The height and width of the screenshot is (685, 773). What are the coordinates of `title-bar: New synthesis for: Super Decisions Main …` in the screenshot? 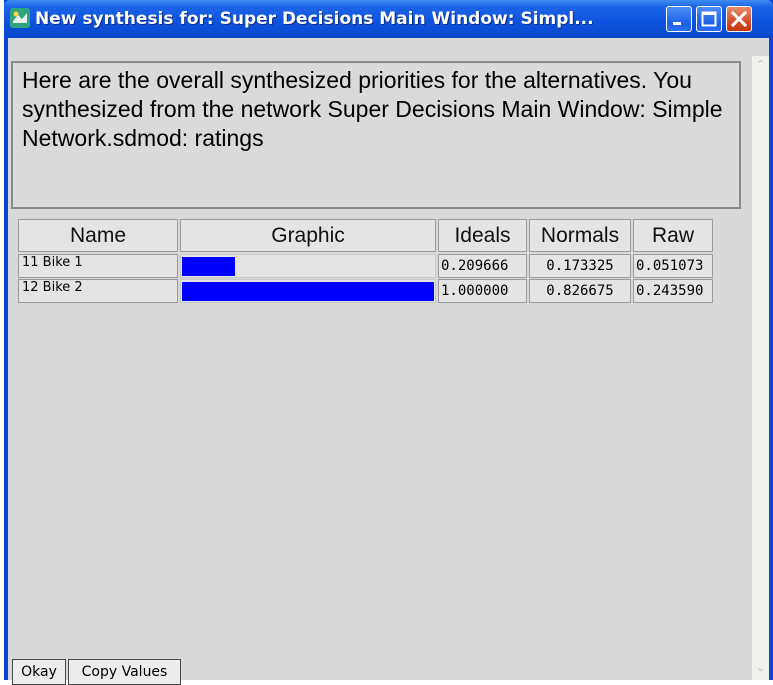 It's located at (388, 19).